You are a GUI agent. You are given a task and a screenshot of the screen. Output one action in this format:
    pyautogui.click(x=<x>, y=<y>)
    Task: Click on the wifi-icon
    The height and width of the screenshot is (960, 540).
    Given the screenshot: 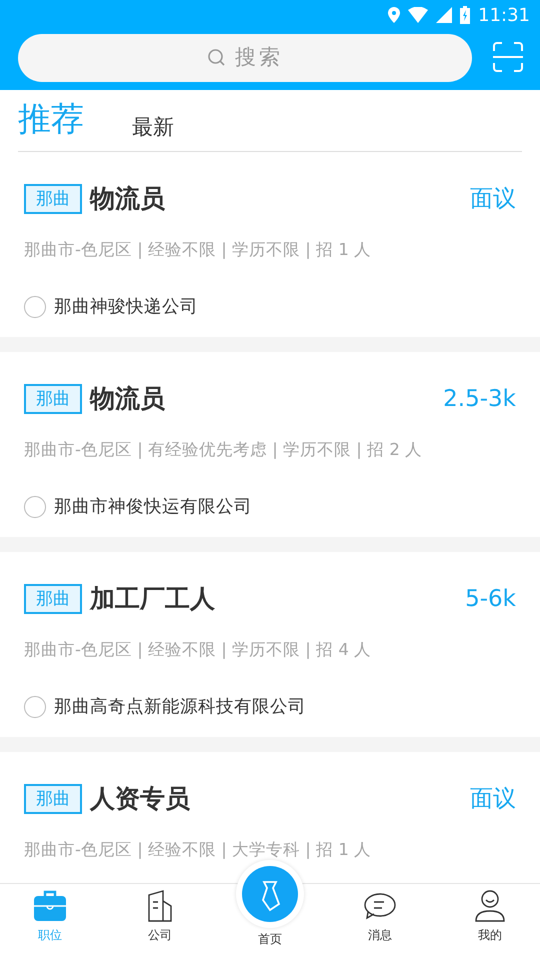 What is the action you would take?
    pyautogui.click(x=418, y=15)
    